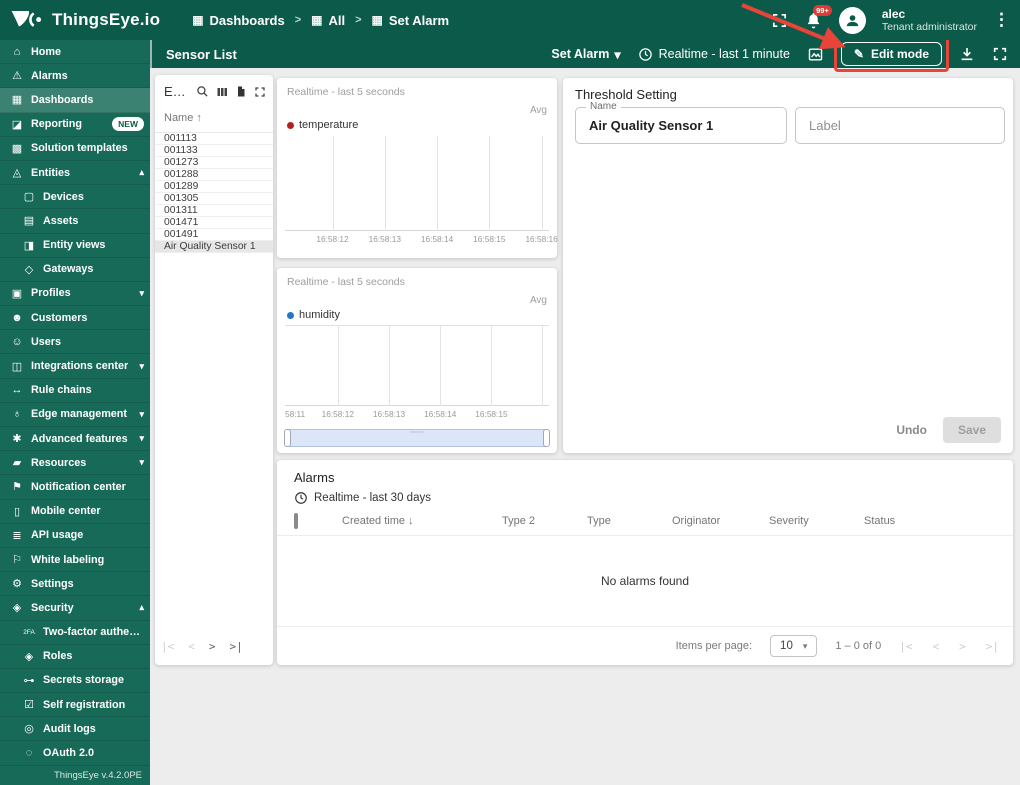  What do you see at coordinates (75, 753) in the screenshot?
I see `sidebar-item-oauth-2-0: ◌ OAuth 2.0` at bounding box center [75, 753].